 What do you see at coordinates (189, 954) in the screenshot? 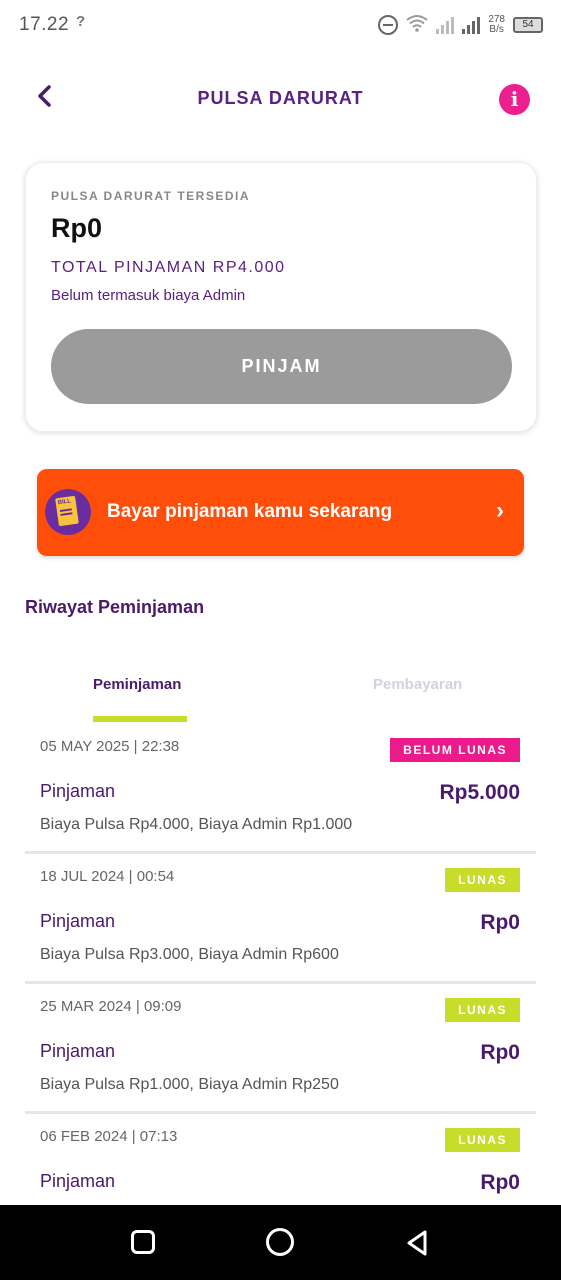
I see `loan-description: Biaya Pulsa Rp3.000, Biaya Admin Rp600` at bounding box center [189, 954].